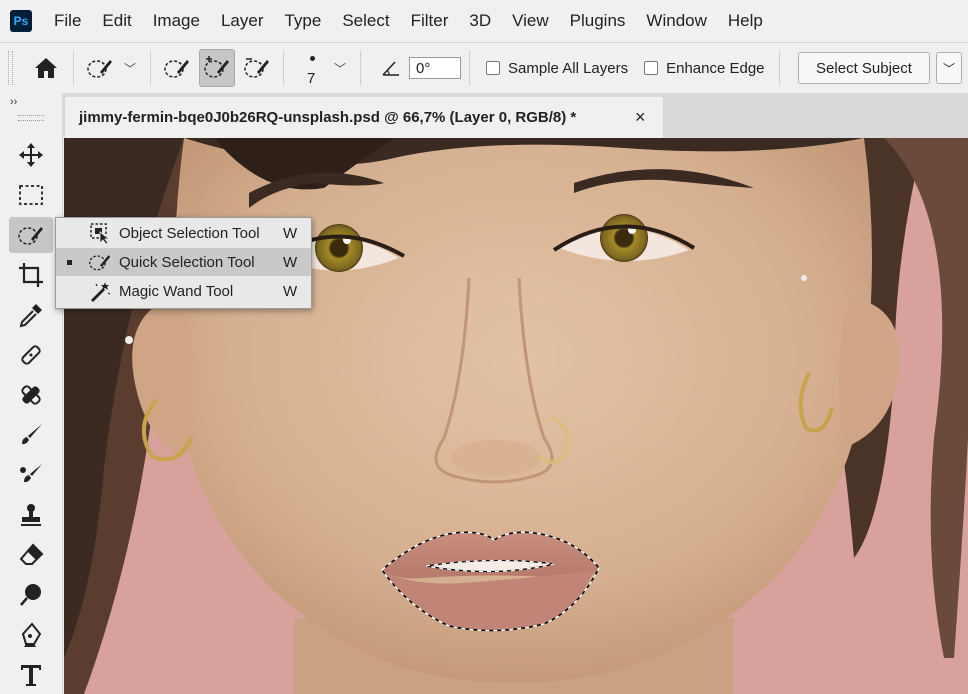  I want to click on menu-image: Image, so click(176, 21).